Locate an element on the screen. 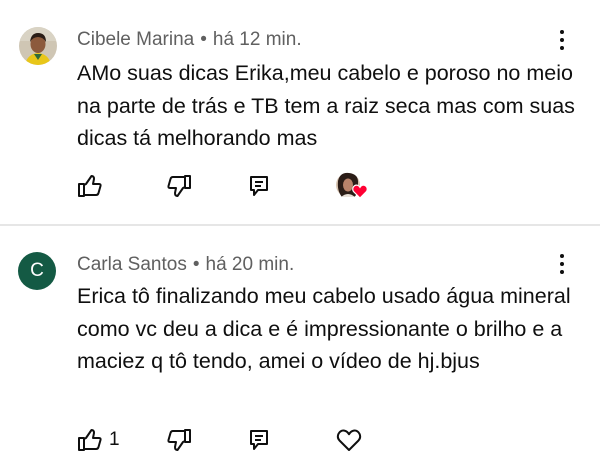  creator-heart-badge is located at coordinates (352, 186).